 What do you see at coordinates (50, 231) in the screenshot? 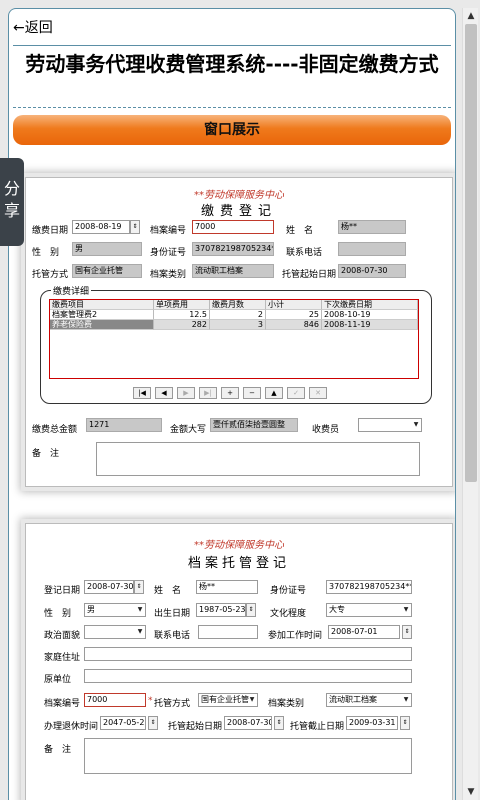
I see `pay-date-label: 缴费日期` at bounding box center [50, 231].